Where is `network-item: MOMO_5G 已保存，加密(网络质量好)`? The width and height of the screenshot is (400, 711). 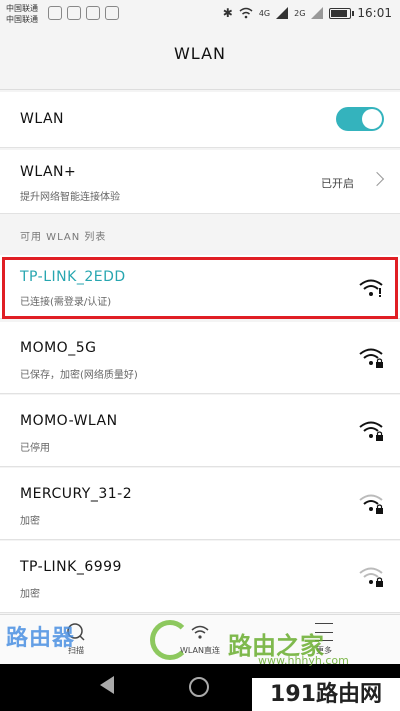 network-item: MOMO_5G 已保存，加密(网络质量好) is located at coordinates (200, 358).